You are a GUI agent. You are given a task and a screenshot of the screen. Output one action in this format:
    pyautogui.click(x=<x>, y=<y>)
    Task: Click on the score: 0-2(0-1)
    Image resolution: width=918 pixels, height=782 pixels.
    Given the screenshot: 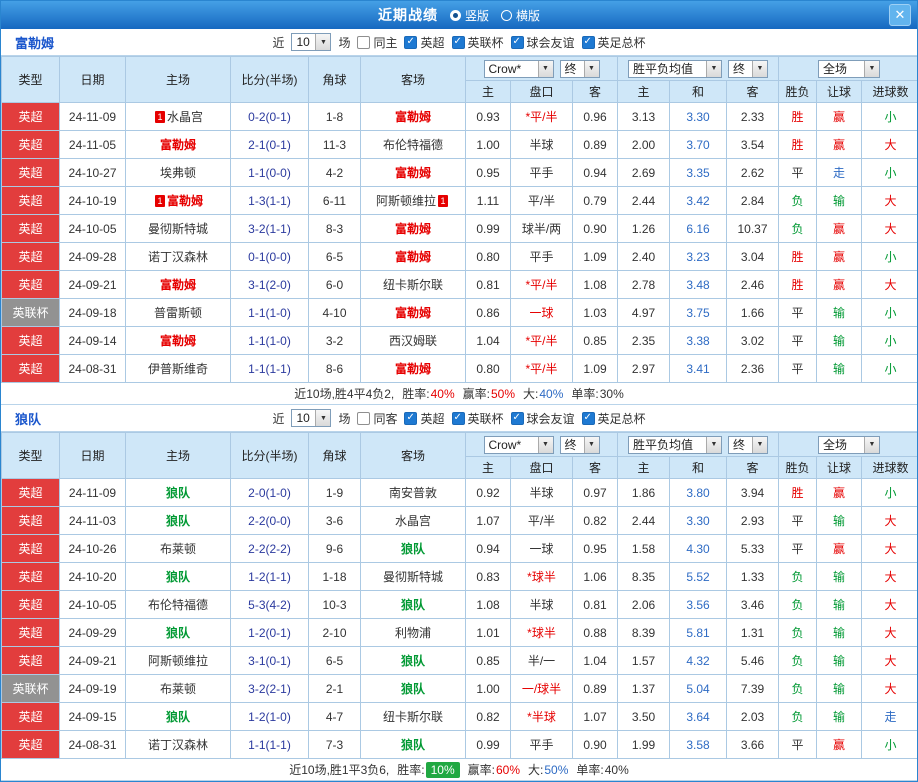 What is the action you would take?
    pyautogui.click(x=270, y=117)
    